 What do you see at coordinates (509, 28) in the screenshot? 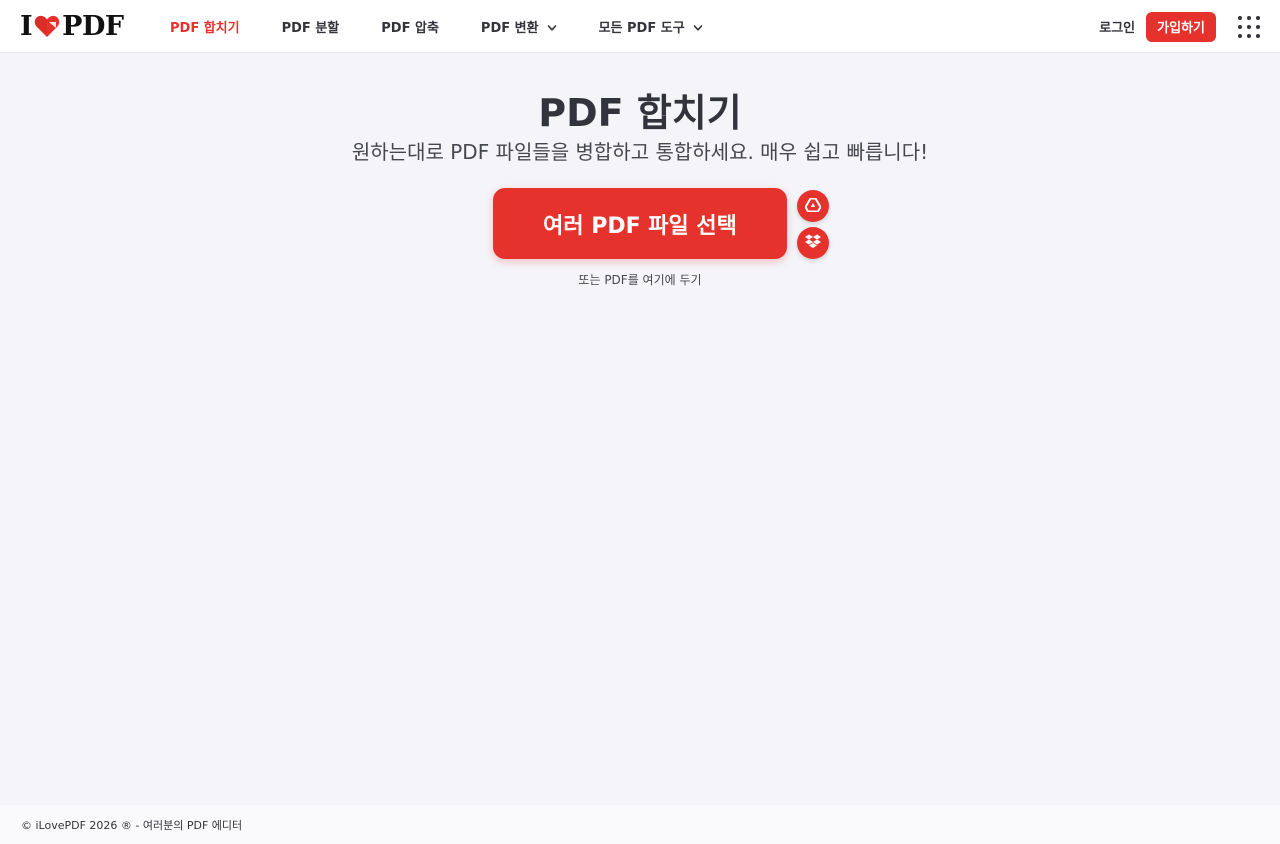
I see `nav-item-label: PDF 변환` at bounding box center [509, 28].